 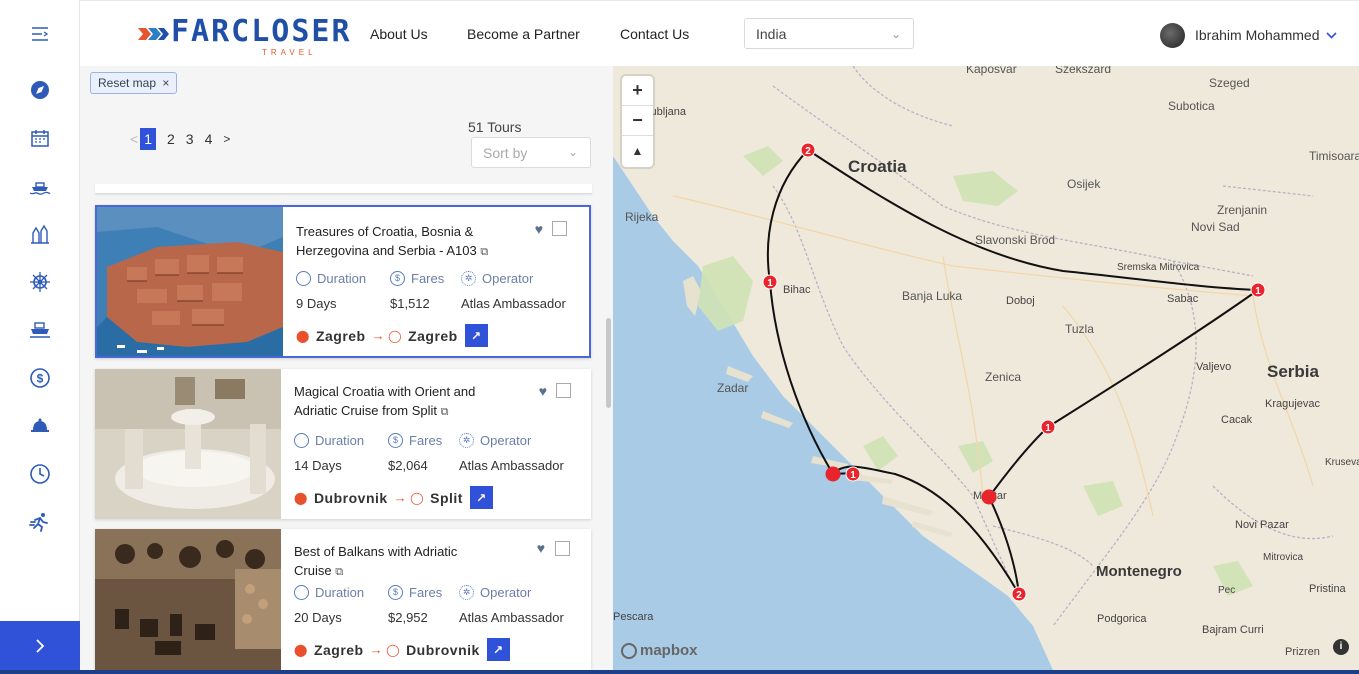 What do you see at coordinates (318, 465) in the screenshot?
I see `duration-value: 14 Days` at bounding box center [318, 465].